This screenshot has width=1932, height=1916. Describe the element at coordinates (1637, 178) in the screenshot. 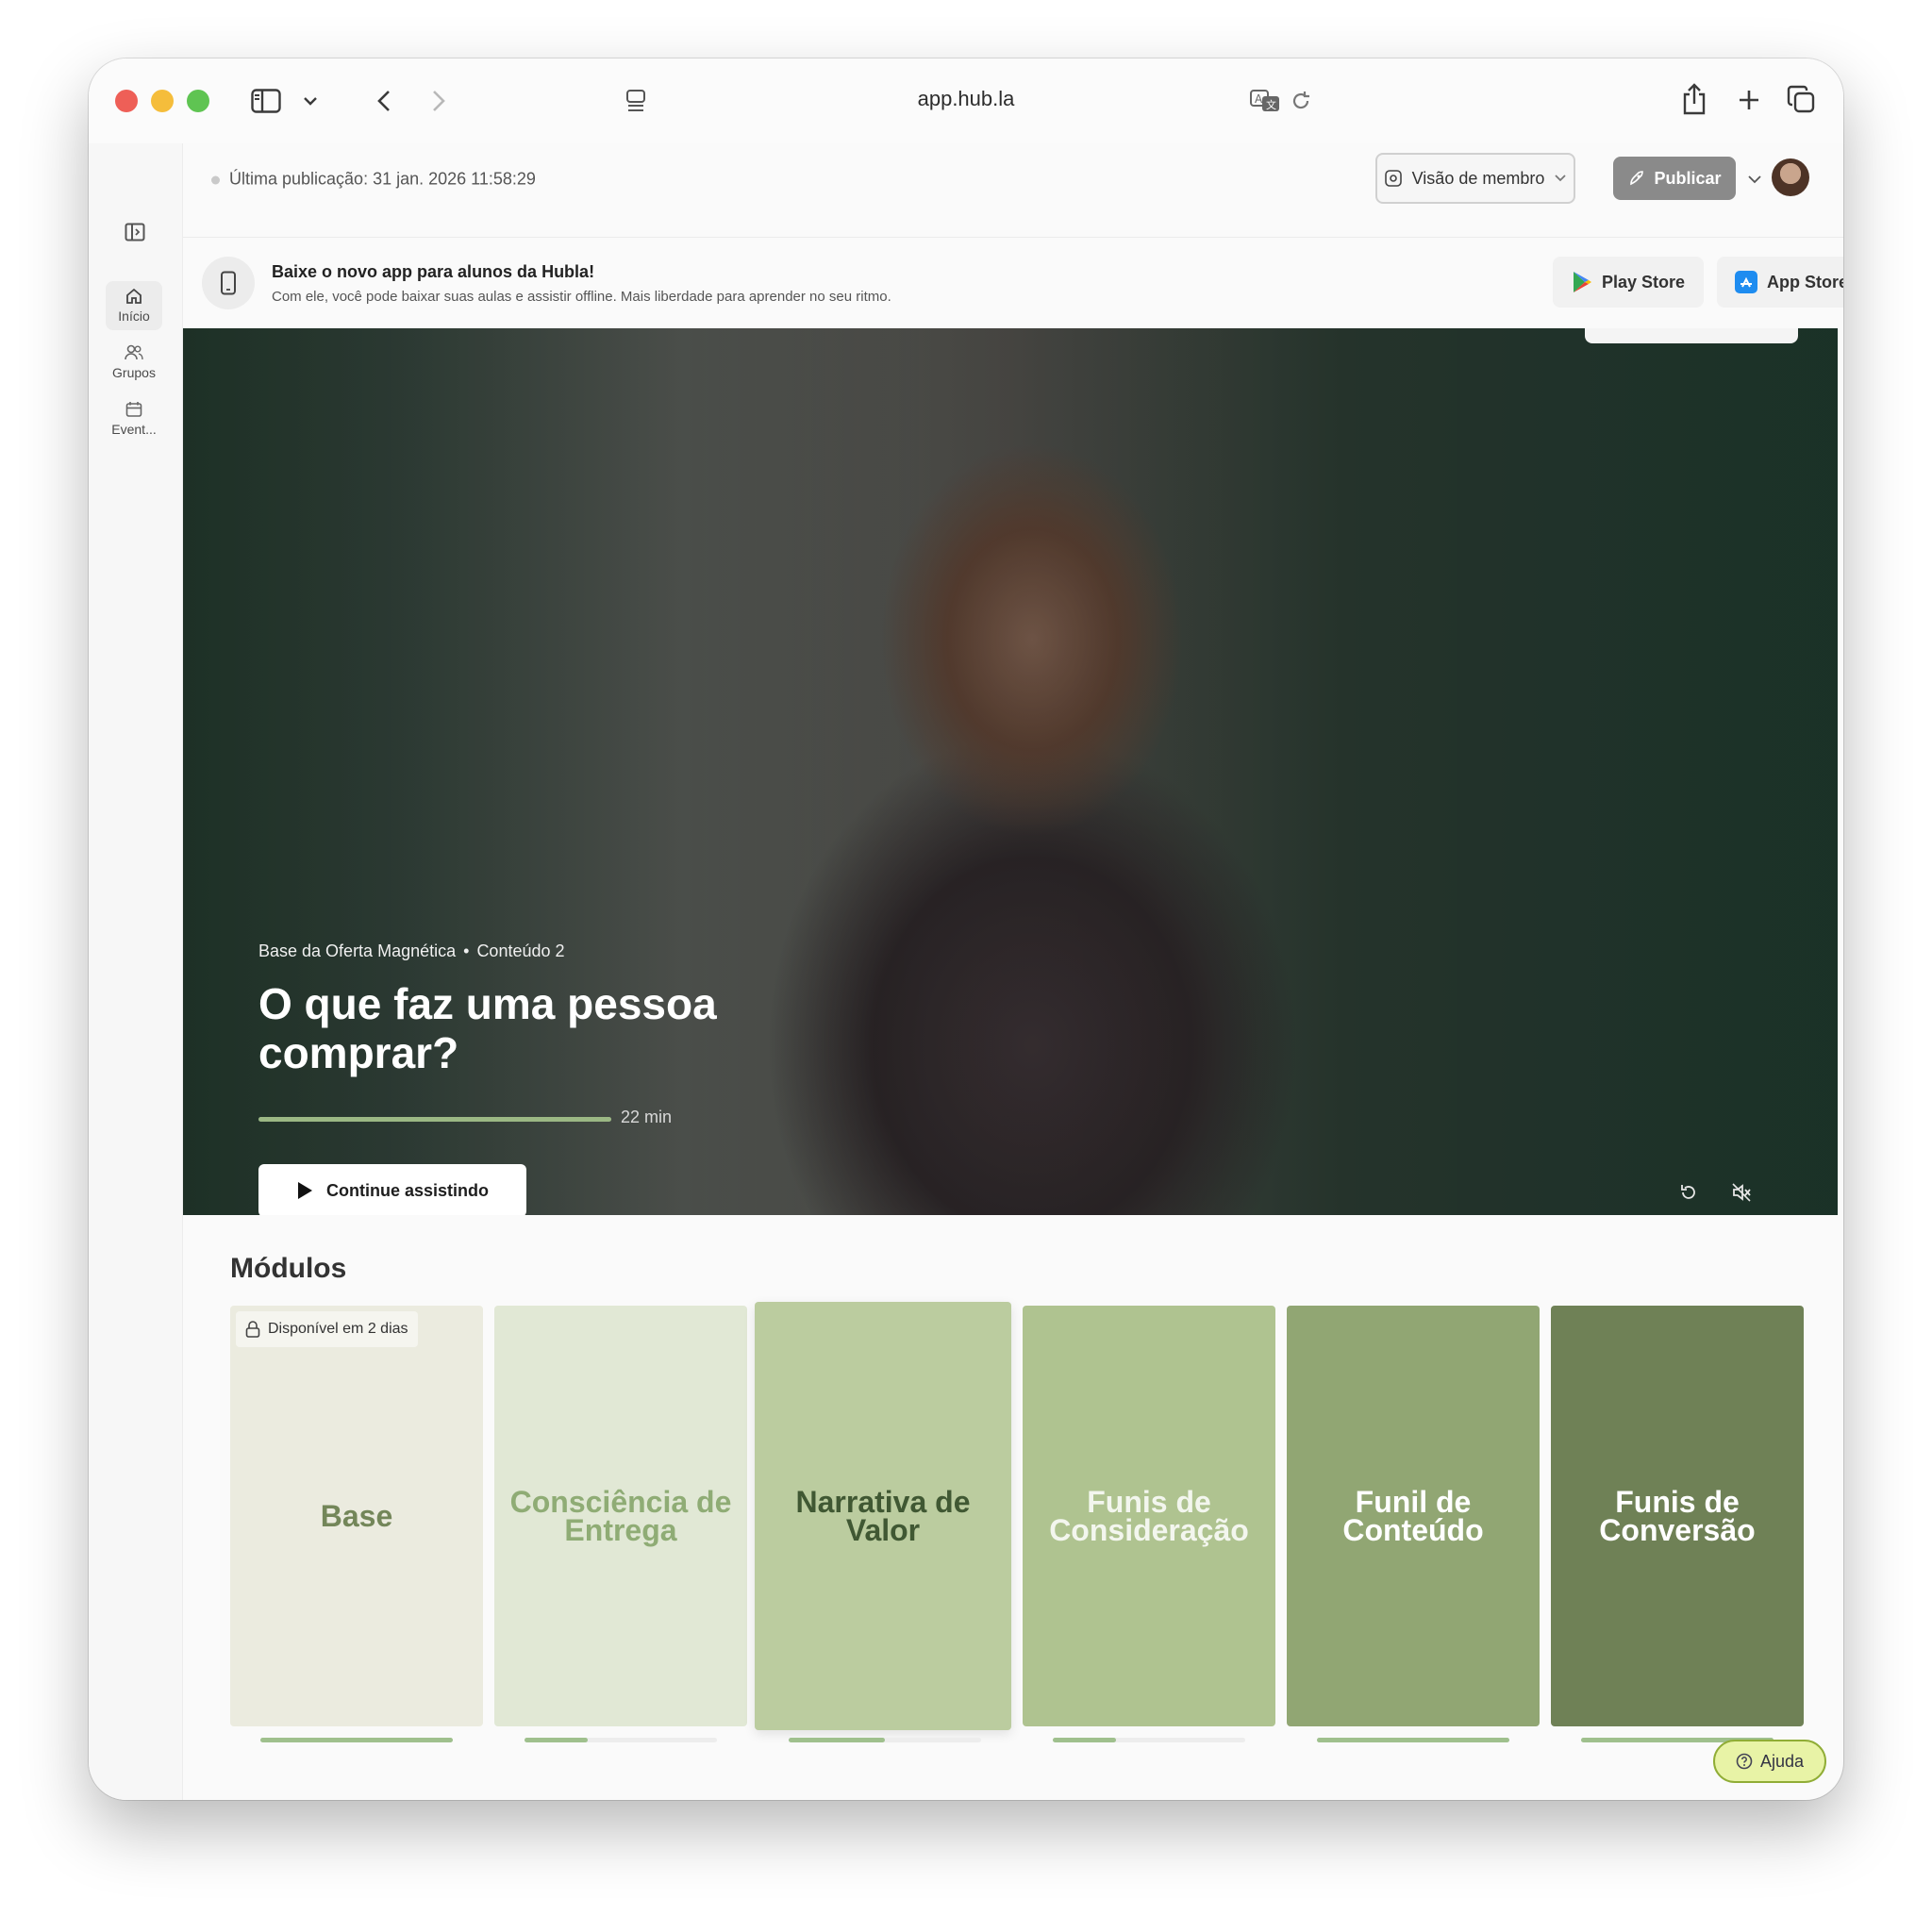

I see `rocket-icon` at that location.